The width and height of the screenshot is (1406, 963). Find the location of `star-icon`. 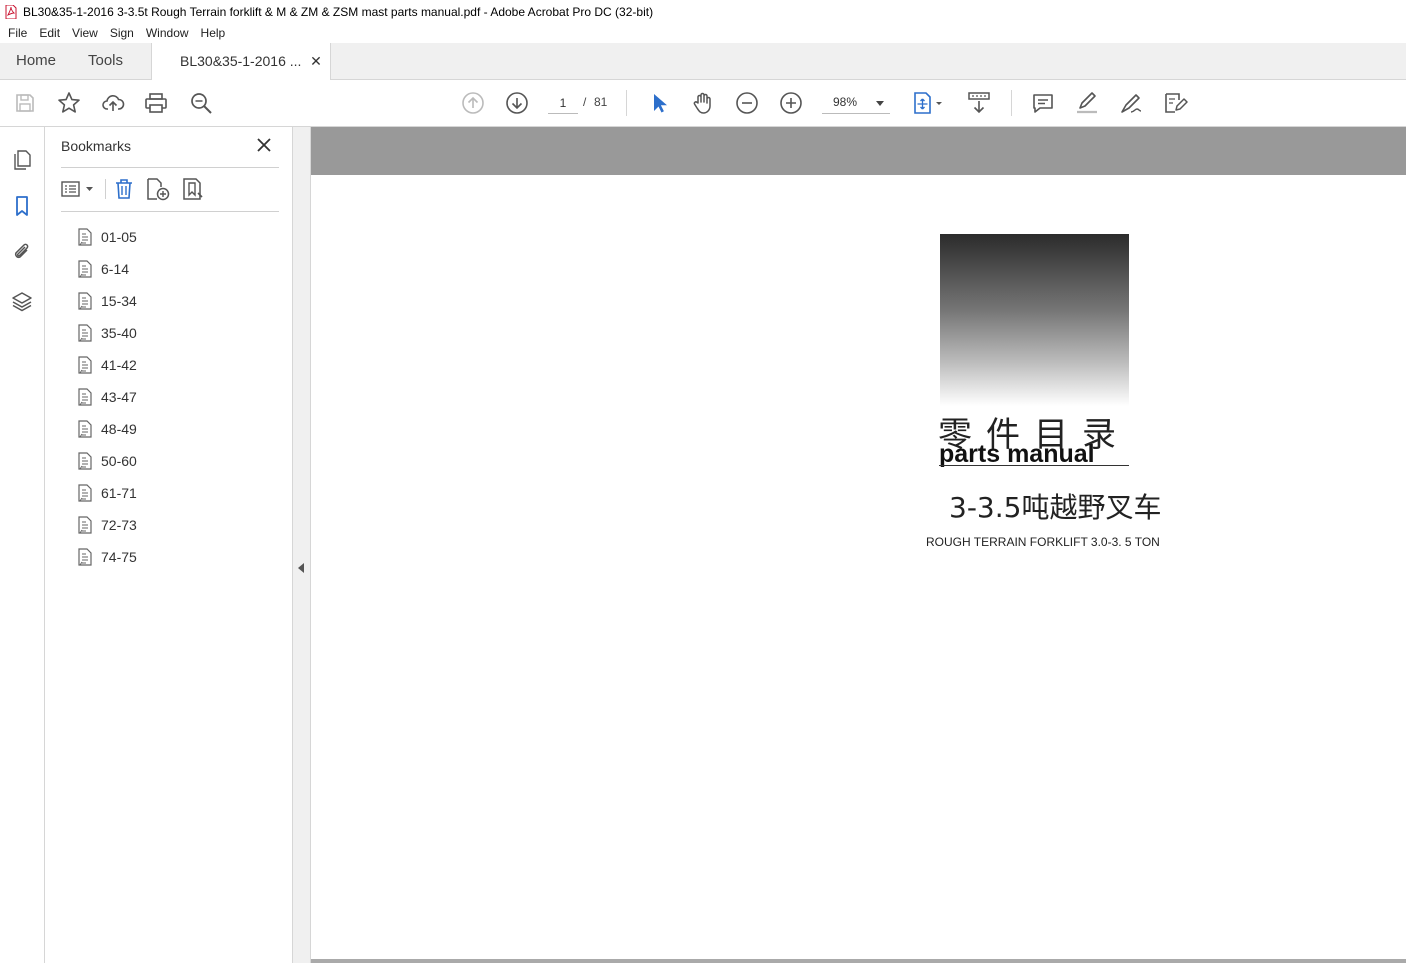

star-icon is located at coordinates (69, 103).